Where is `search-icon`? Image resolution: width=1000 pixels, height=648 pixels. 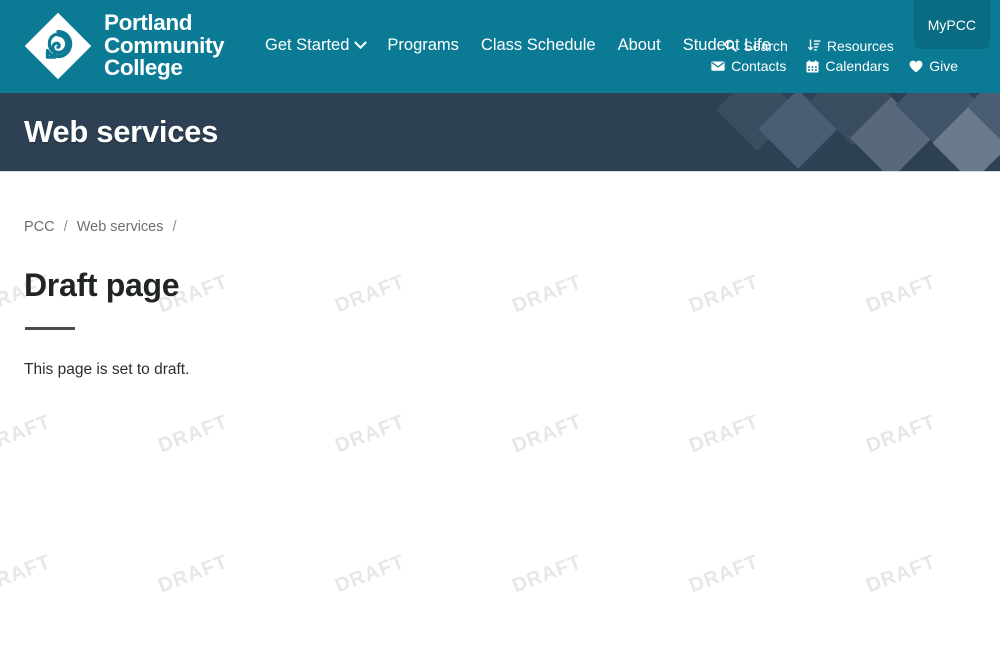
search-icon is located at coordinates (731, 45).